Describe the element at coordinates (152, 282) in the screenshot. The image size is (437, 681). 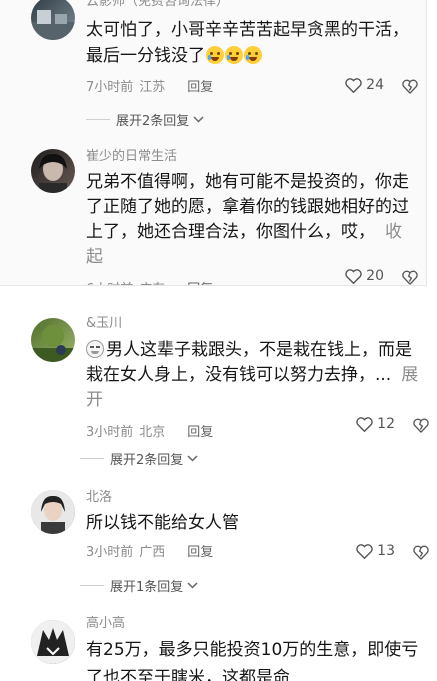
I see `comment-region: 广东` at that location.